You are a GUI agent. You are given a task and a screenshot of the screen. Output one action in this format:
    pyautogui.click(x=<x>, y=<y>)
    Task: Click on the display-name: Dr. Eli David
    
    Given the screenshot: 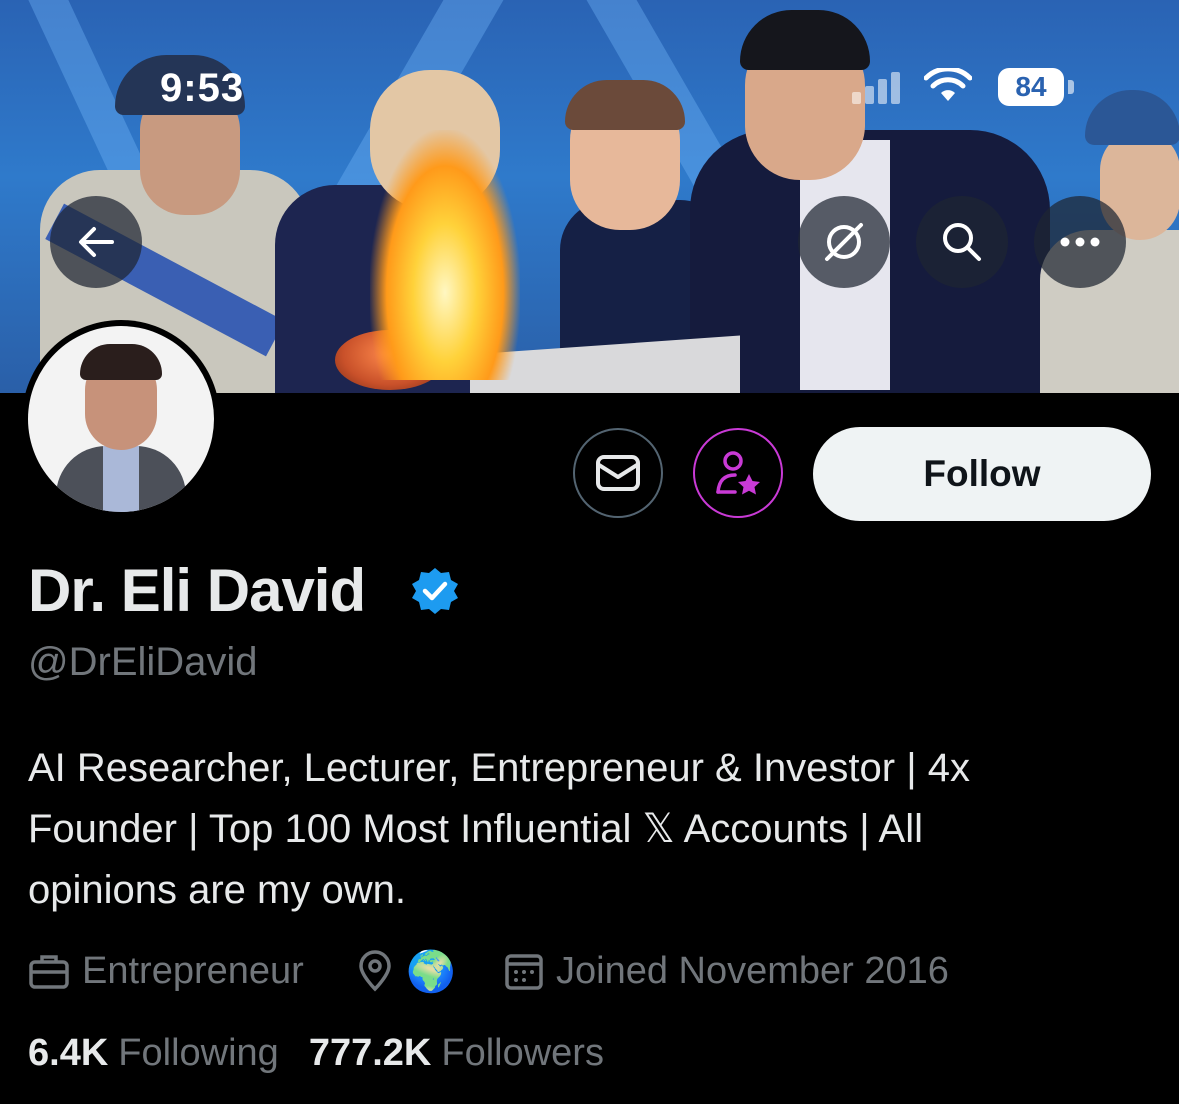 What is the action you would take?
    pyautogui.click(x=197, y=590)
    